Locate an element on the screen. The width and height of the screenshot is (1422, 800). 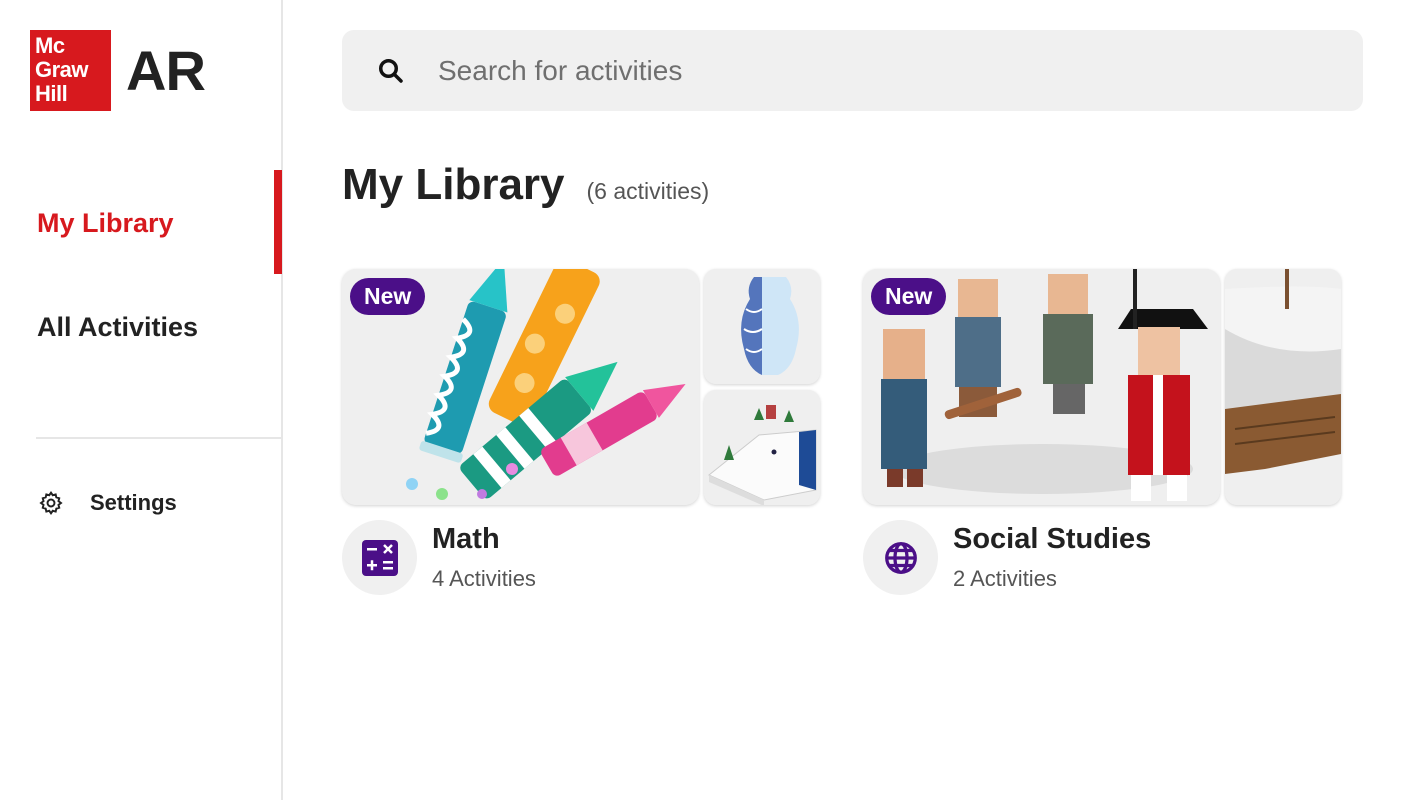
card-activity-count: 4 Activities is located at coordinates (484, 578).